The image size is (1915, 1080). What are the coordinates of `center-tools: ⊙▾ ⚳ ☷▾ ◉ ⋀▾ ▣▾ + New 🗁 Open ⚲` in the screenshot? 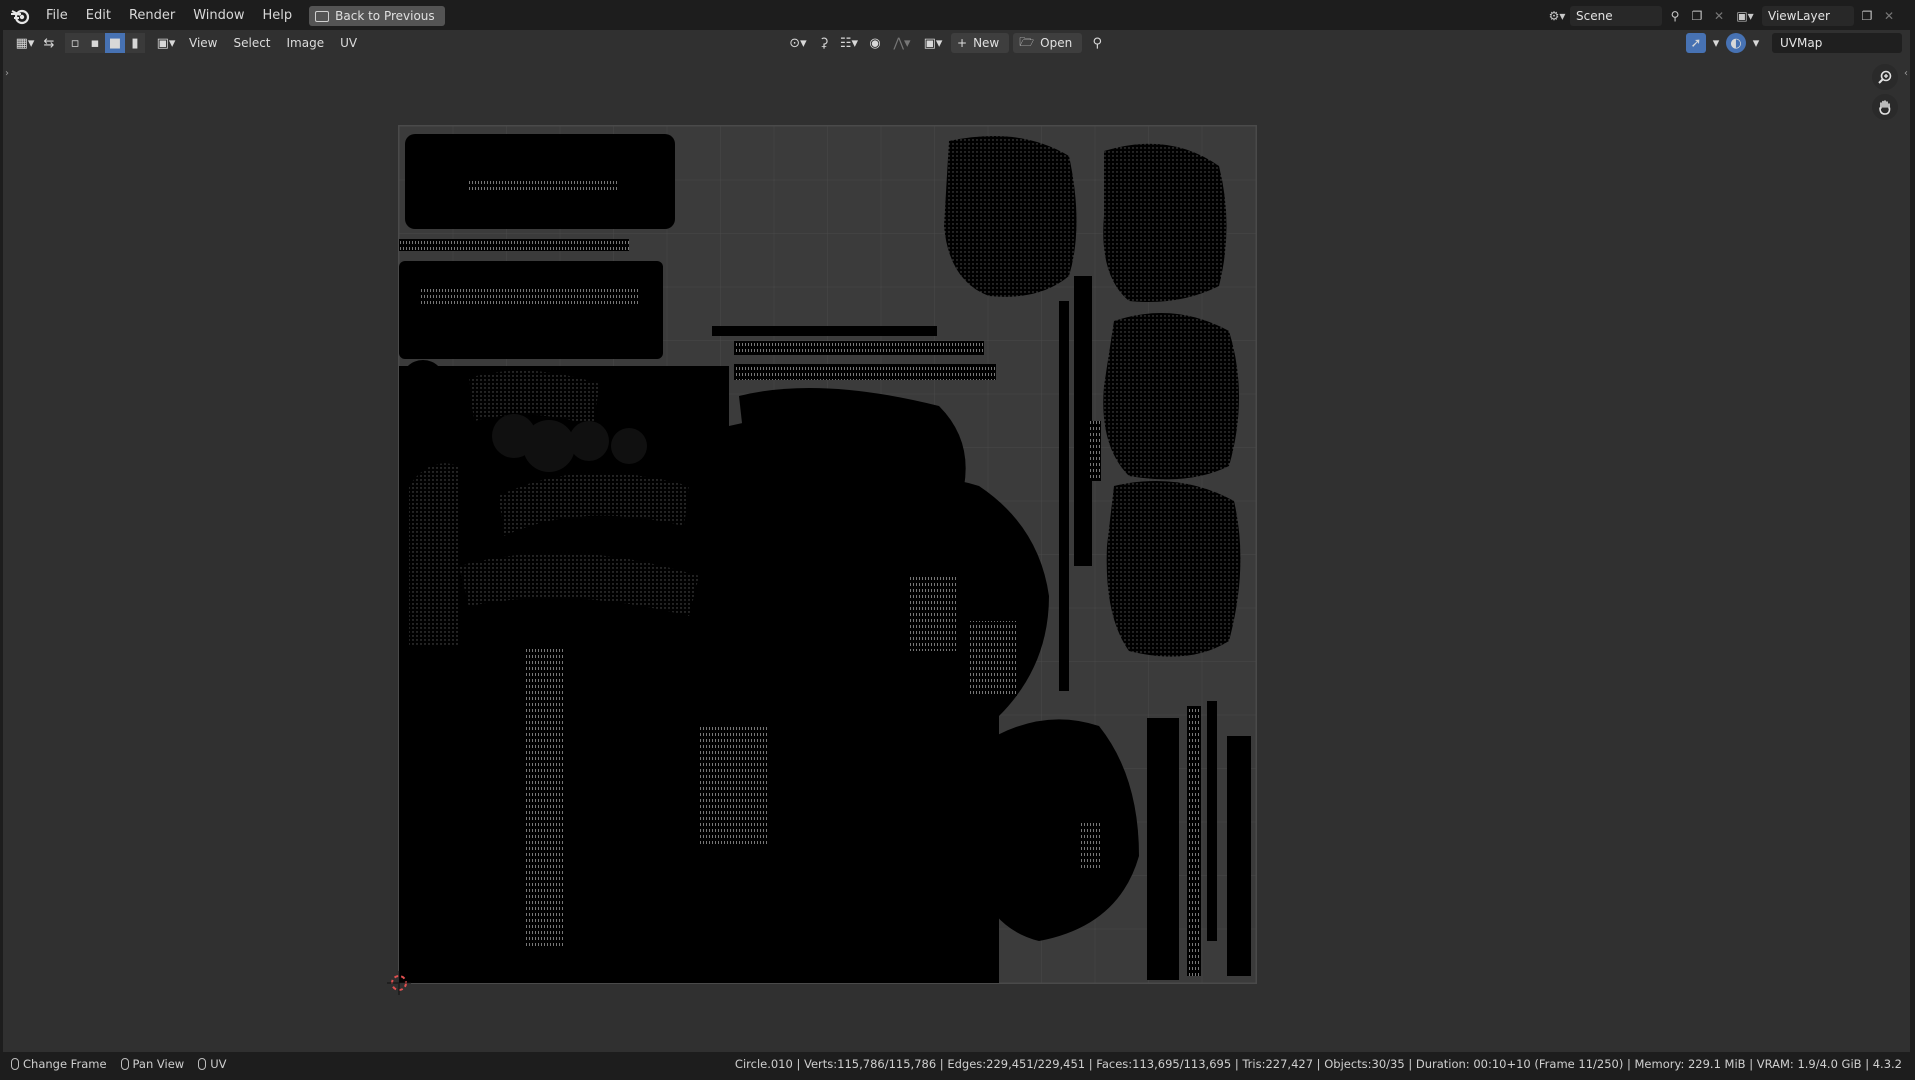 It's located at (946, 43).